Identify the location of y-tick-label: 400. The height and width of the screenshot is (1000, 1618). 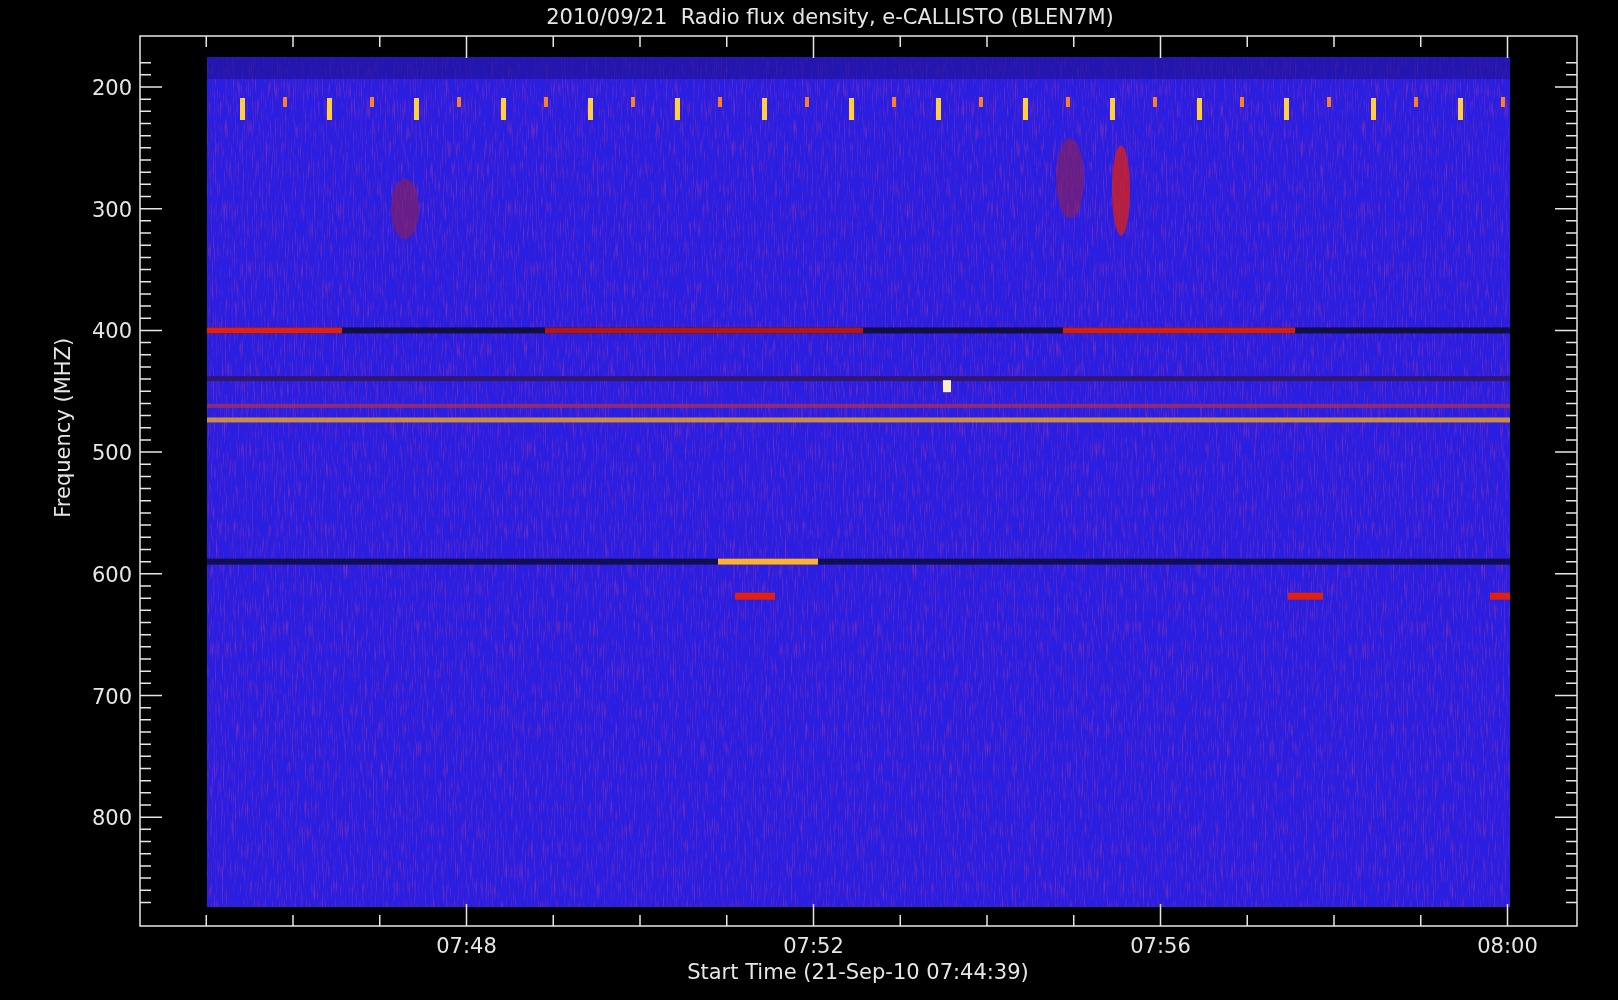
(111, 331).